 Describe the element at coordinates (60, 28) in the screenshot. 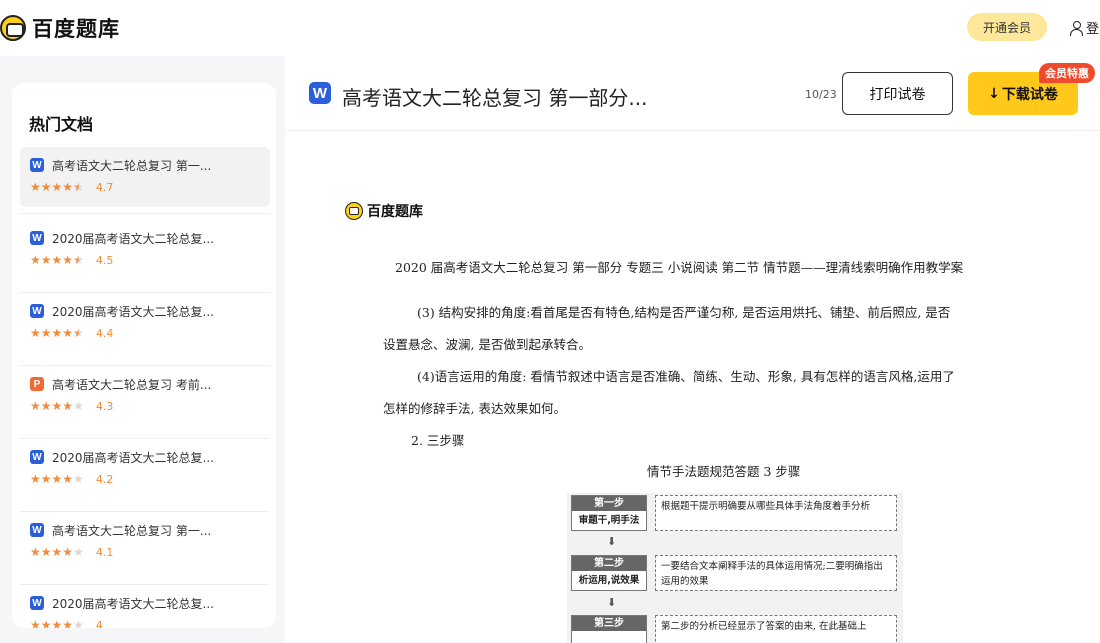

I see `baidu-tiku-logo: 百度题库` at that location.